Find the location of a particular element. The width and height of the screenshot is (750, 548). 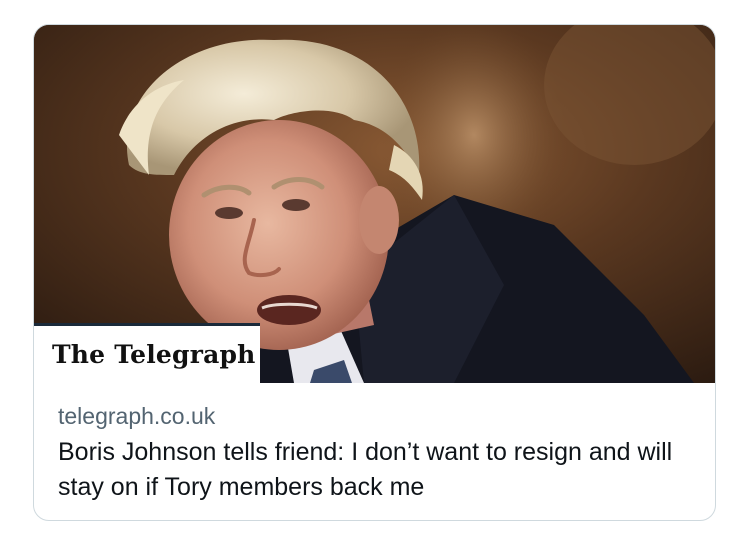

publisher-logo-text: The Telegraph is located at coordinates (154, 354).